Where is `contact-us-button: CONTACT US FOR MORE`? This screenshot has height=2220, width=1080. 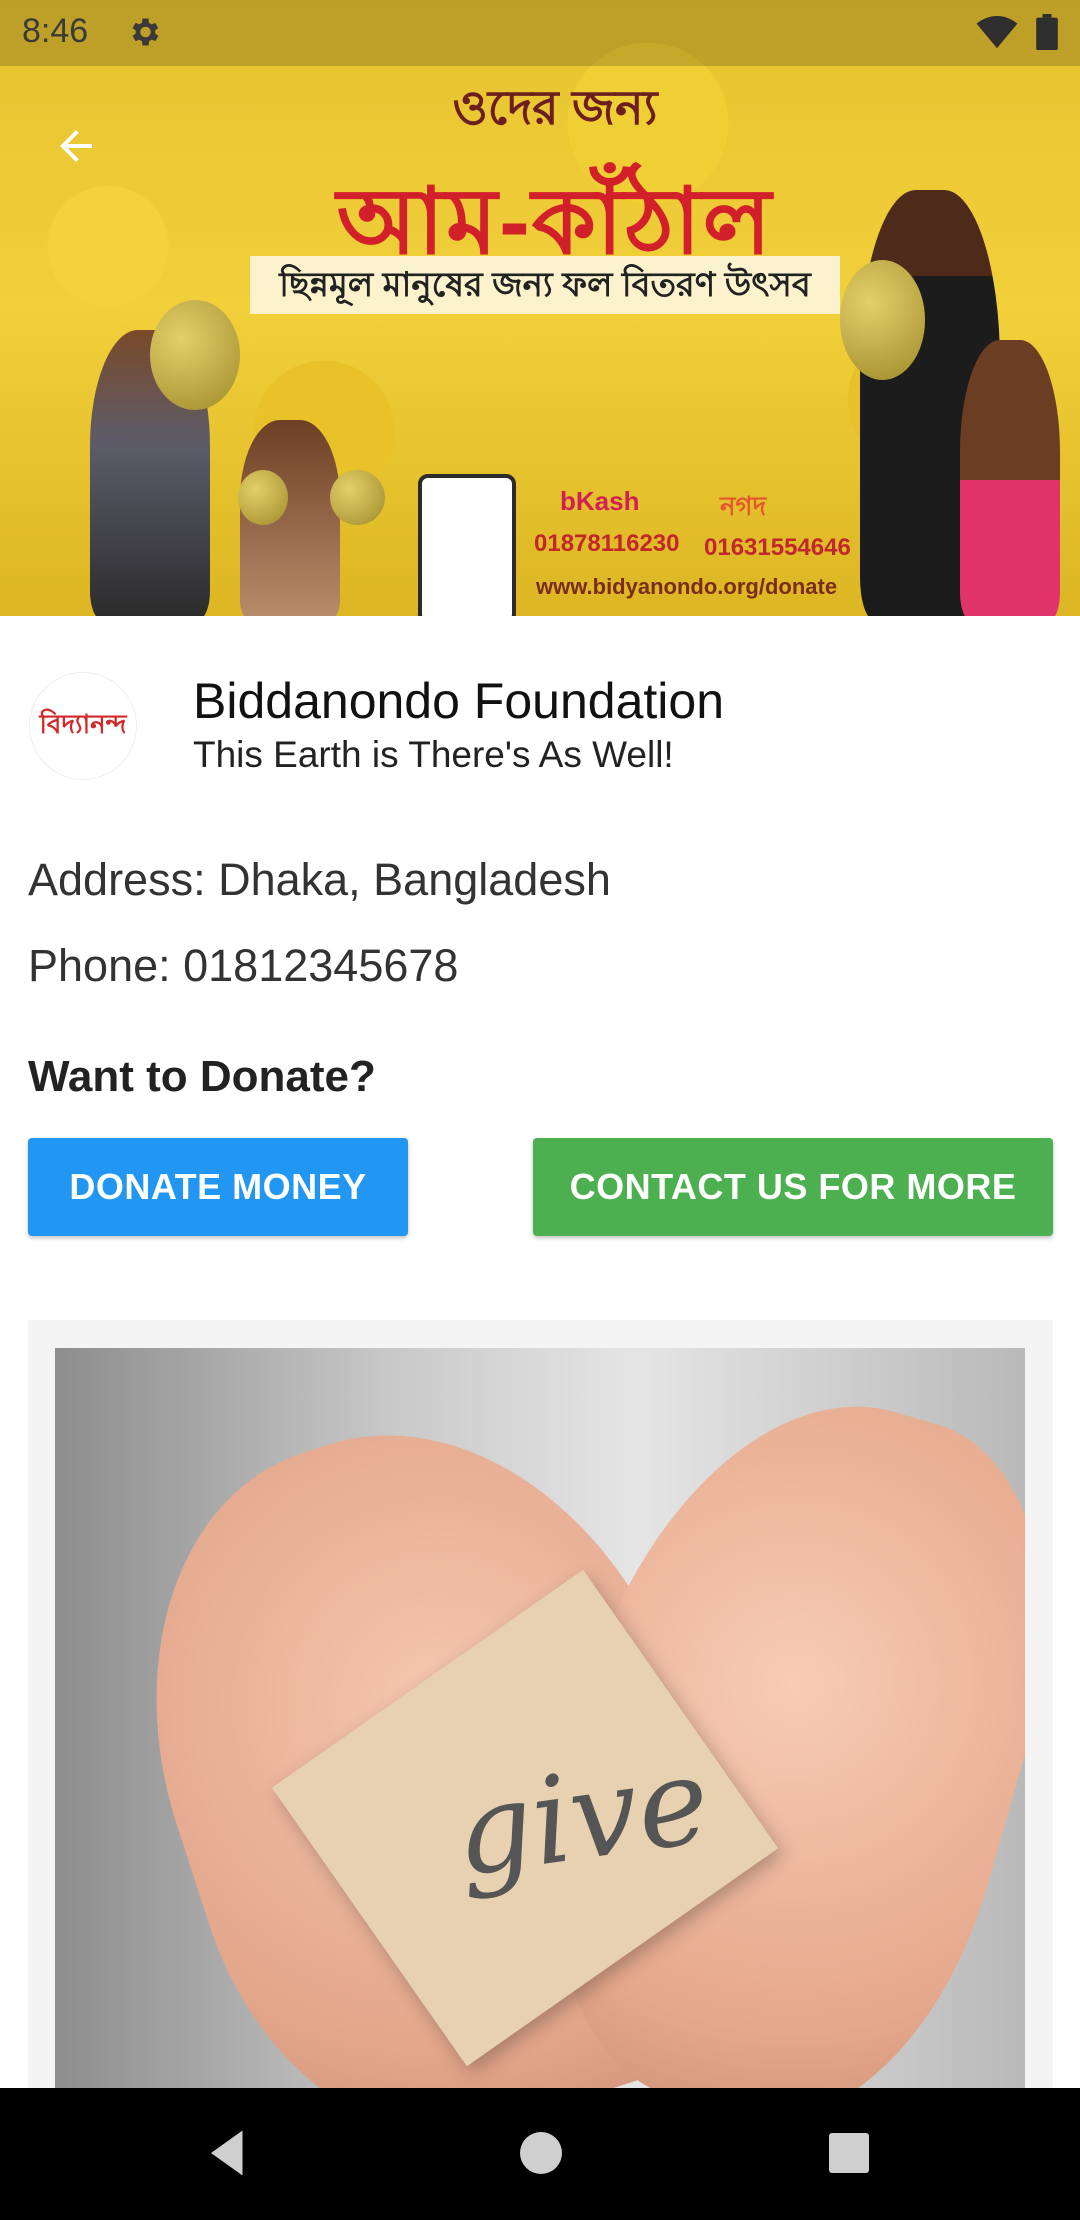
contact-us-button: CONTACT US FOR MORE is located at coordinates (793, 1187).